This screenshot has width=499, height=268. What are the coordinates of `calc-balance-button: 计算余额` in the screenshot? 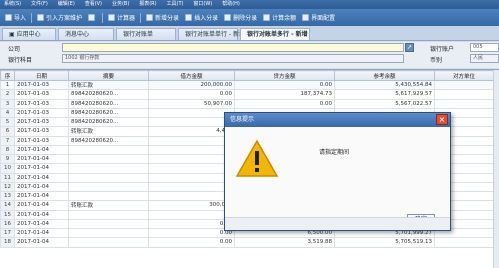 It's located at (279, 18).